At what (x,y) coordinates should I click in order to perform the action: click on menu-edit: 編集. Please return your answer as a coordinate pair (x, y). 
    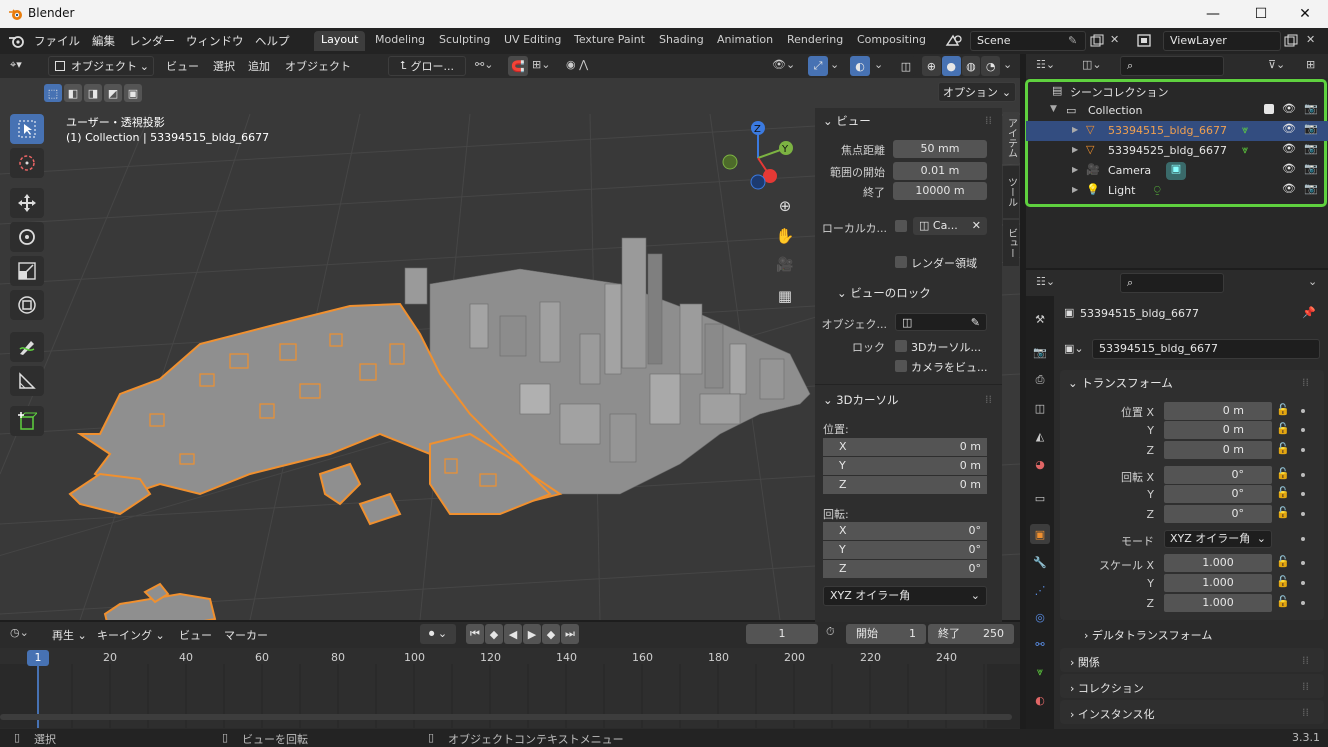
    Looking at the image, I should click on (103, 41).